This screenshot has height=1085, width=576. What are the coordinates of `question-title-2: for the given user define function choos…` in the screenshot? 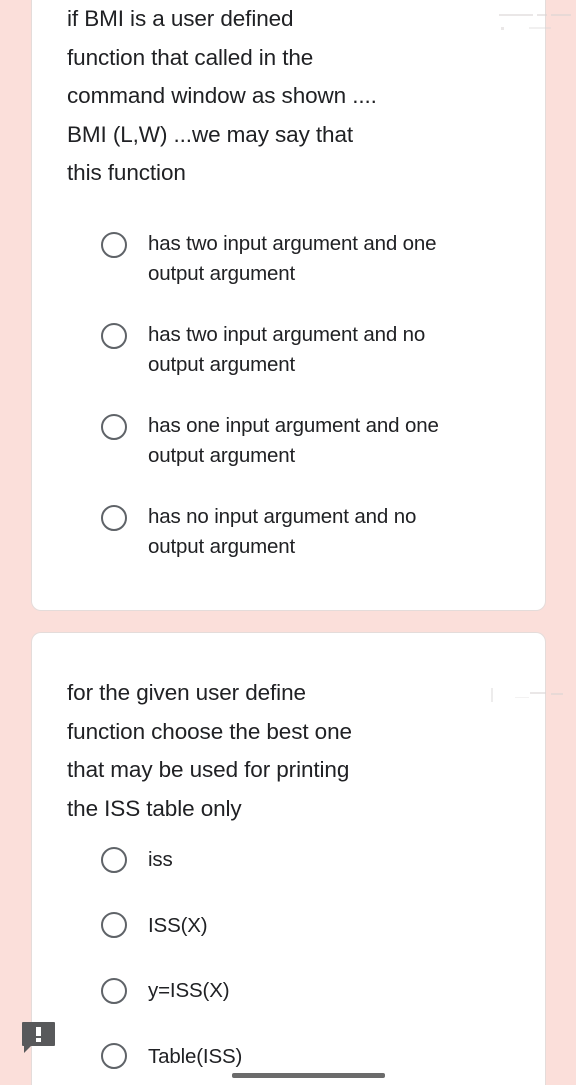 It's located at (209, 750).